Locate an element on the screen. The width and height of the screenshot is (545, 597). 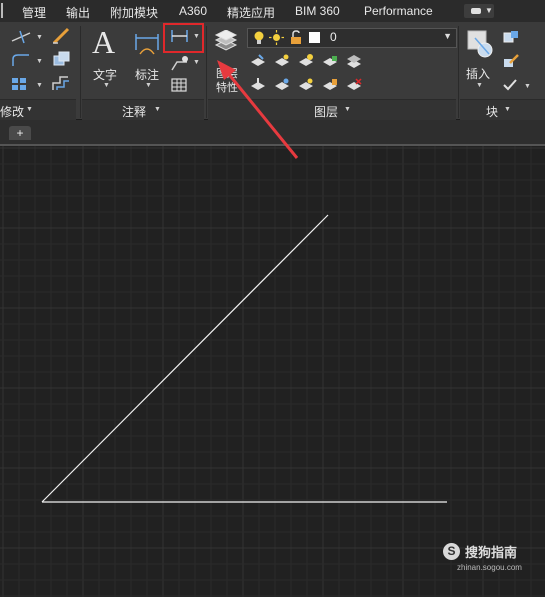
layer-stack-icon is located at coordinates (226, 40).